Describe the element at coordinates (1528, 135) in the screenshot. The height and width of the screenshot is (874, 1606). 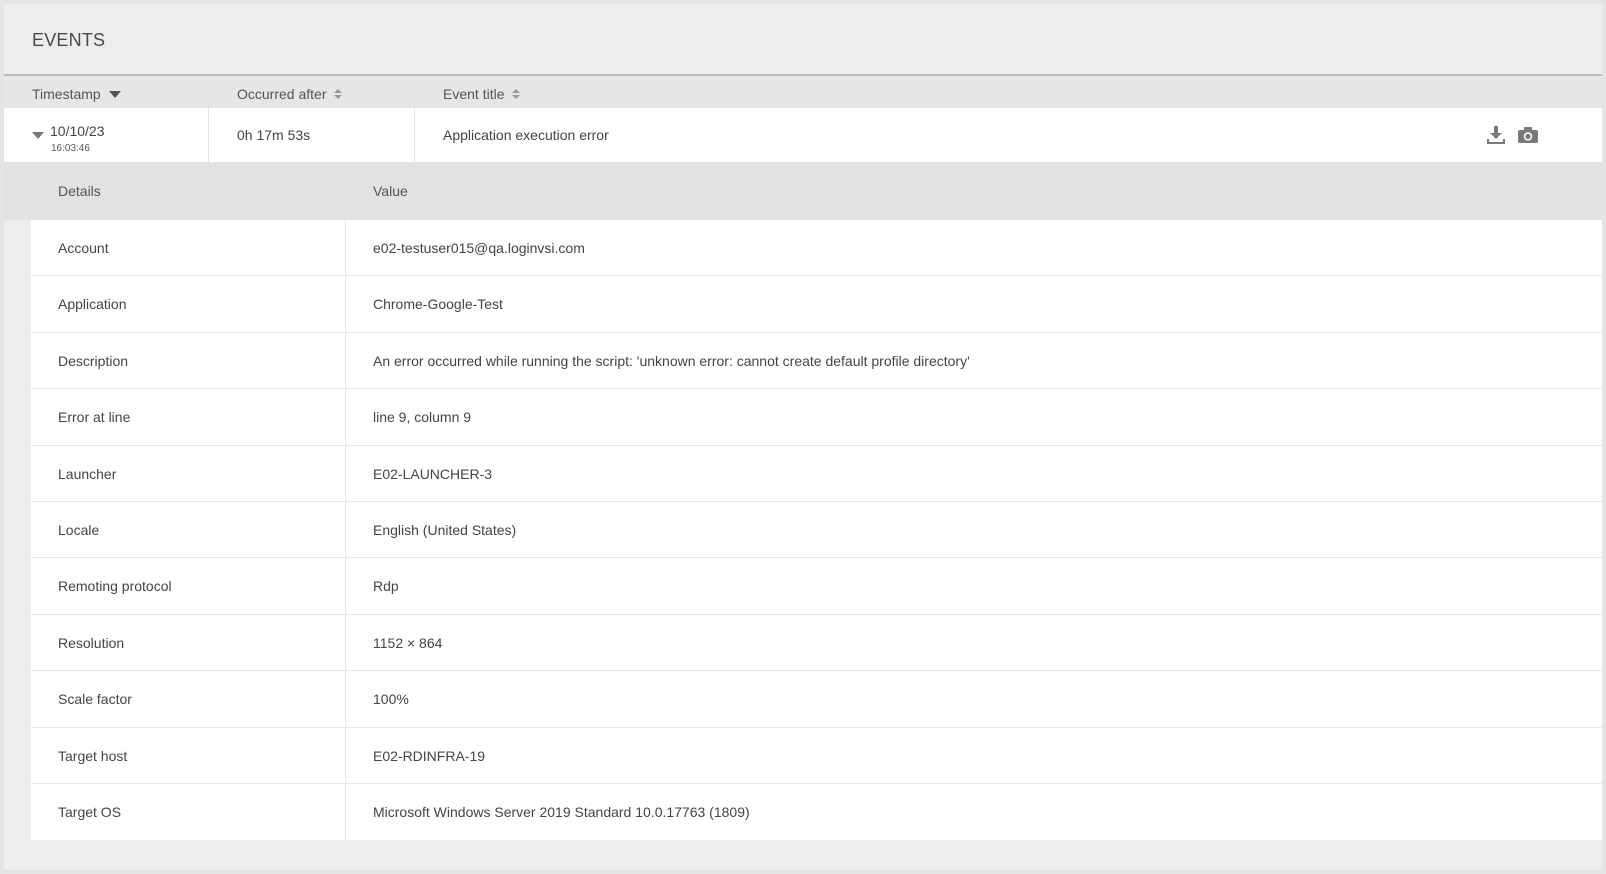
I see `camera-icon` at that location.